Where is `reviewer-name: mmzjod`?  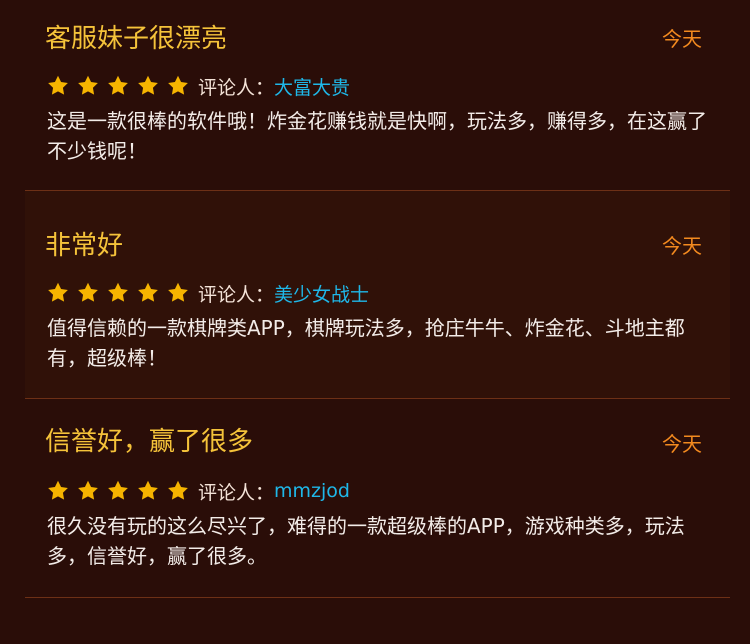 reviewer-name: mmzjod is located at coordinates (312, 491).